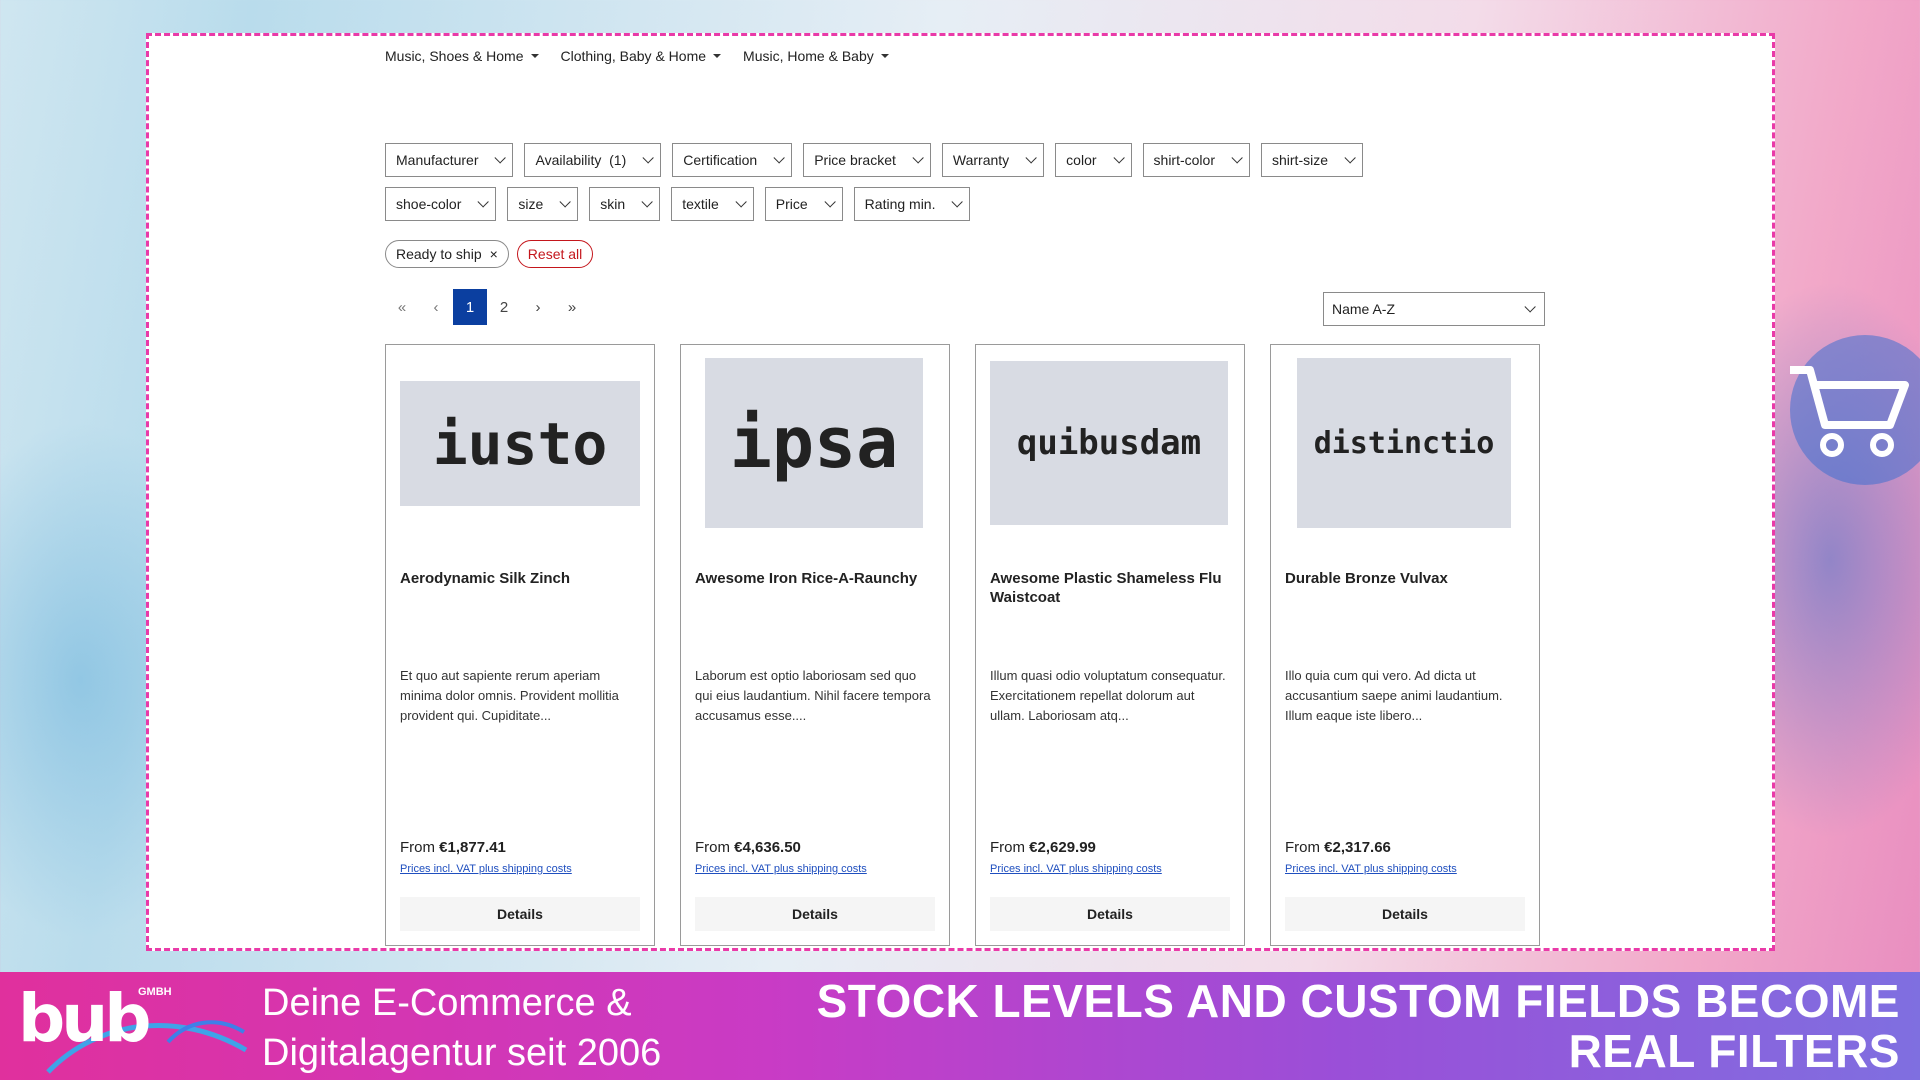 The image size is (1920, 1080). Describe the element at coordinates (814, 443) in the screenshot. I see `product-image: ipsa` at that location.